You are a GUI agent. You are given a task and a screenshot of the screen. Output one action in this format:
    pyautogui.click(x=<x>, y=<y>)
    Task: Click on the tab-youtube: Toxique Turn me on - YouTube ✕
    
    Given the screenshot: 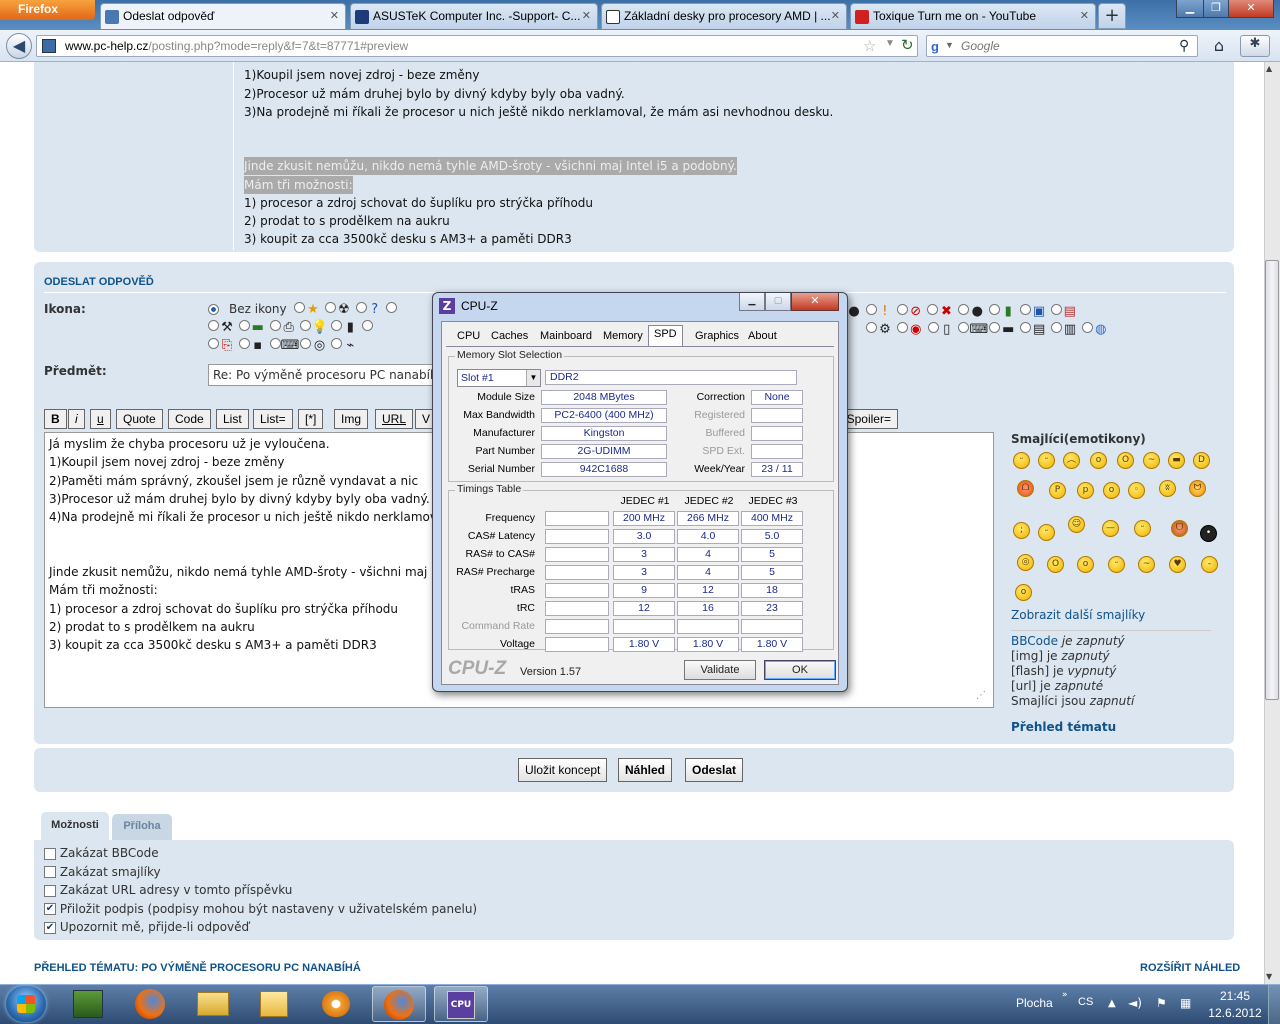 What is the action you would take?
    pyautogui.click(x=973, y=16)
    